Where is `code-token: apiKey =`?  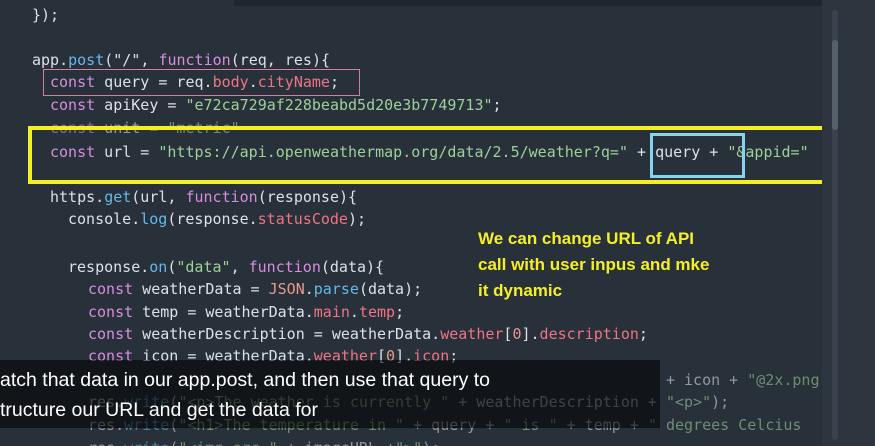 code-token: apiKey = is located at coordinates (140, 105).